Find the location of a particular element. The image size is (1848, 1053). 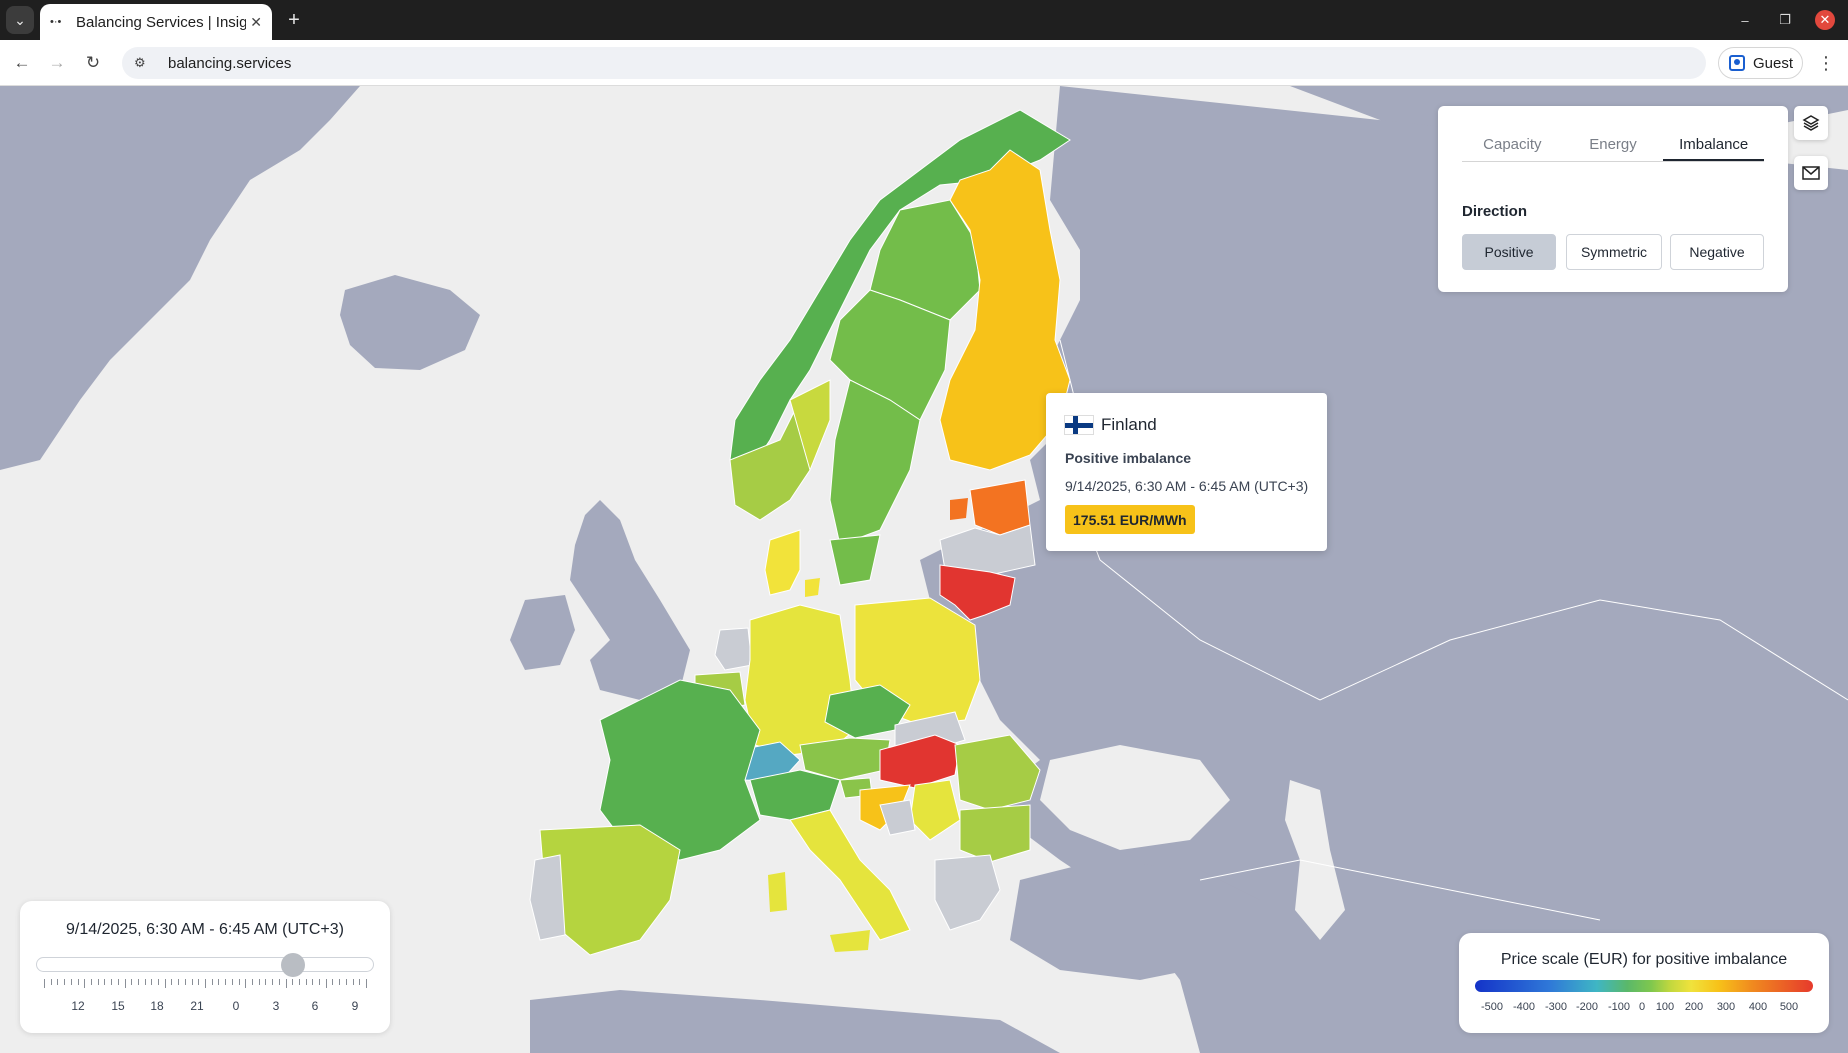

tick-label: 12 is located at coordinates (78, 1006).